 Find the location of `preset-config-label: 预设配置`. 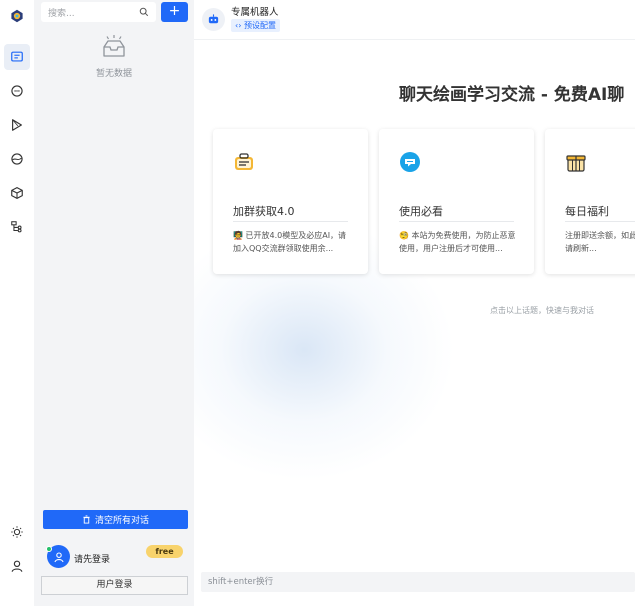

preset-config-label: 预设配置 is located at coordinates (259, 25).